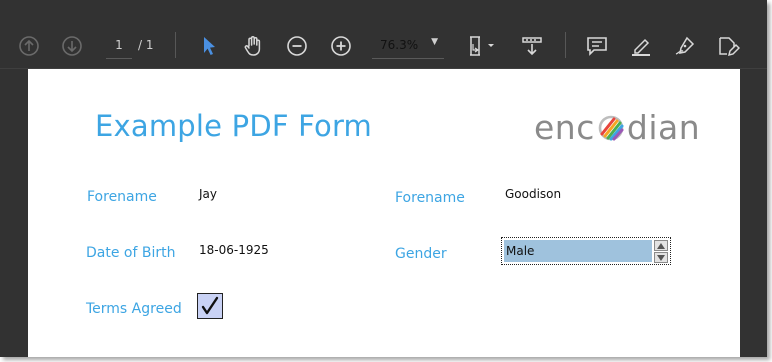 The image size is (772, 362). Describe the element at coordinates (661, 245) in the screenshot. I see `spin-up-icon` at that location.